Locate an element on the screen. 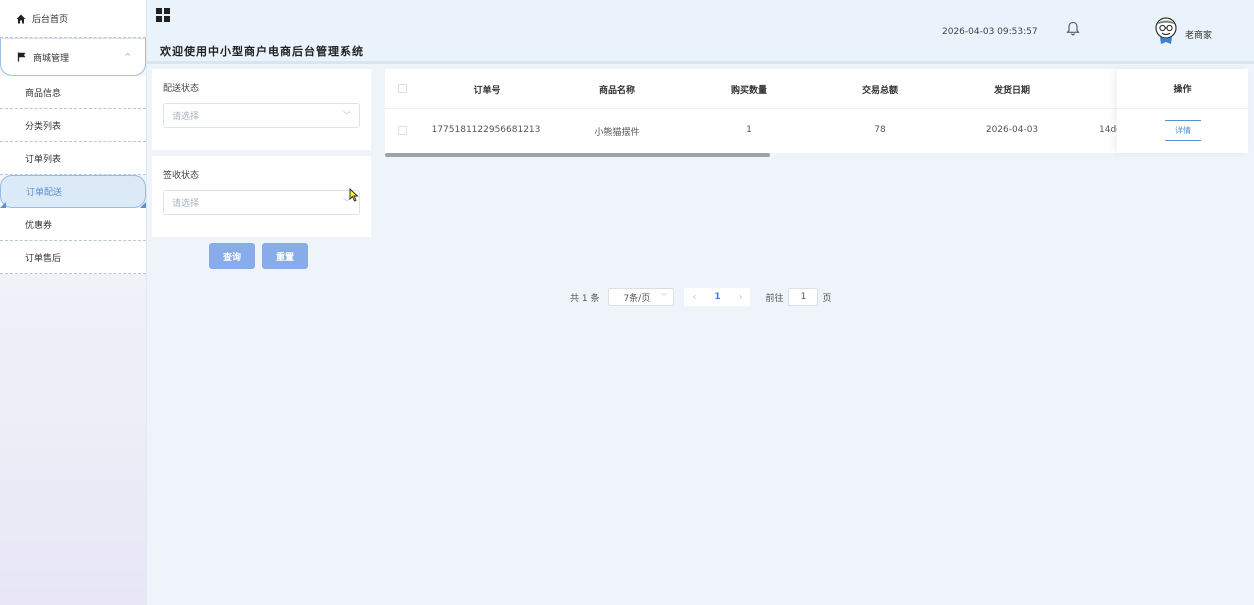  sidebar-item-label: 订单售后 is located at coordinates (43, 258).